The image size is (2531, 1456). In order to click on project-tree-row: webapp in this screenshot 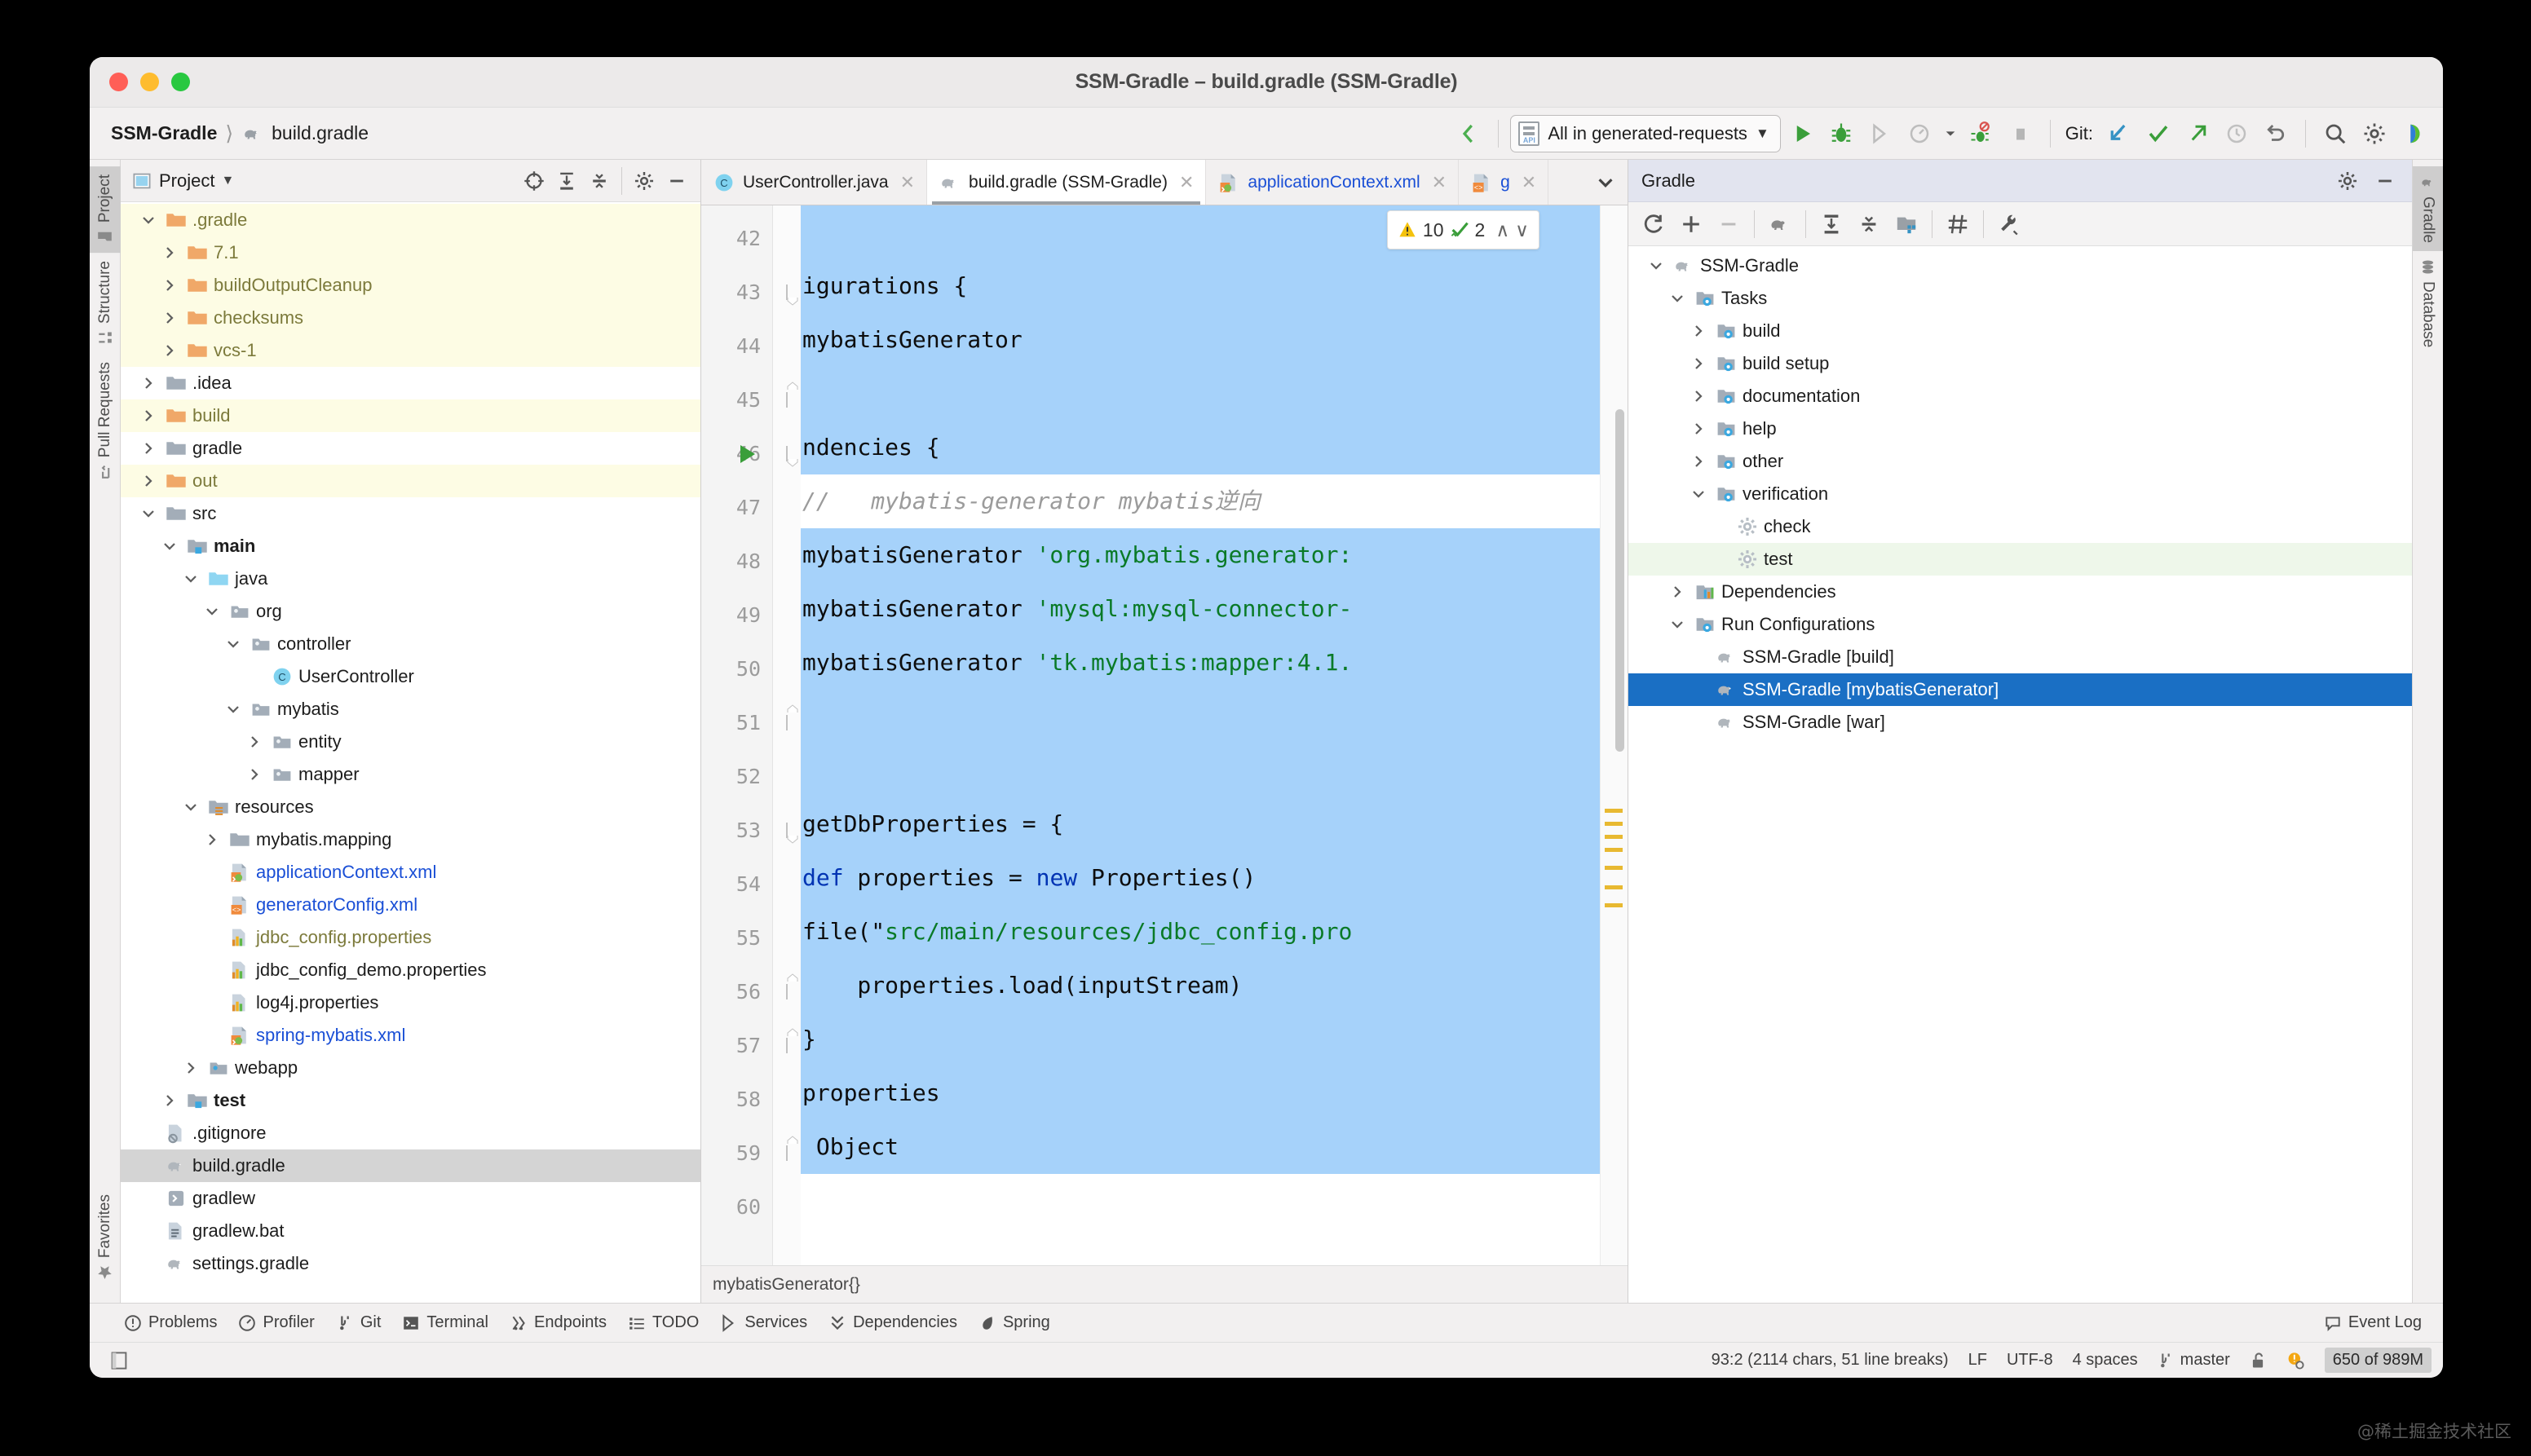, I will do `click(410, 1068)`.